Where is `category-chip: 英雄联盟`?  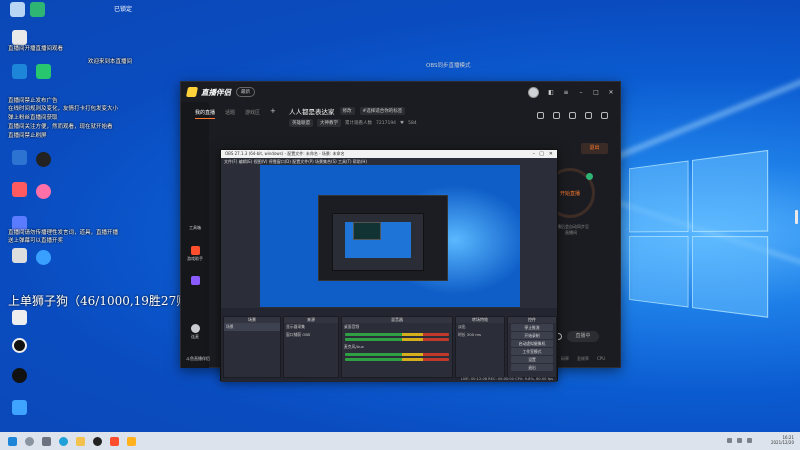
category-chip: 英雄联盟 is located at coordinates (301, 123).